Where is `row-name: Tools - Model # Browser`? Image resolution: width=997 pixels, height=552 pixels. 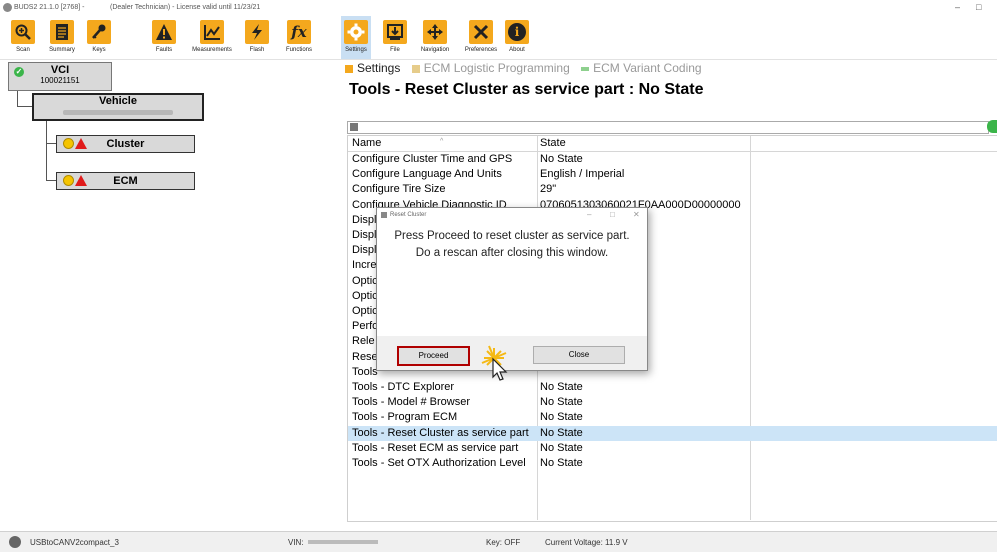 row-name: Tools - Model # Browser is located at coordinates (411, 402).